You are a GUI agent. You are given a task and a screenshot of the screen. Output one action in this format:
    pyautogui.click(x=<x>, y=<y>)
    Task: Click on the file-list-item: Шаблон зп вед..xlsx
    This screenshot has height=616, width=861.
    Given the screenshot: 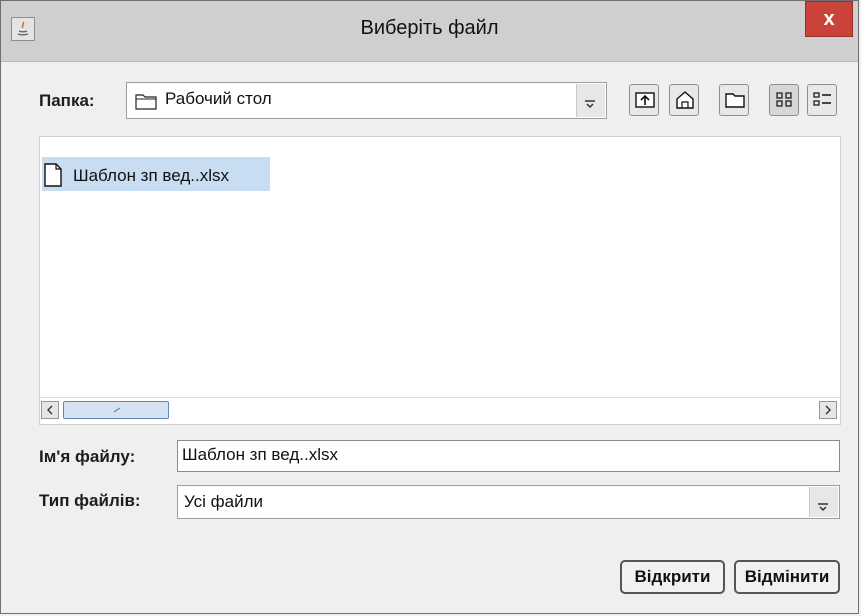 What is the action you would take?
    pyautogui.click(x=156, y=174)
    